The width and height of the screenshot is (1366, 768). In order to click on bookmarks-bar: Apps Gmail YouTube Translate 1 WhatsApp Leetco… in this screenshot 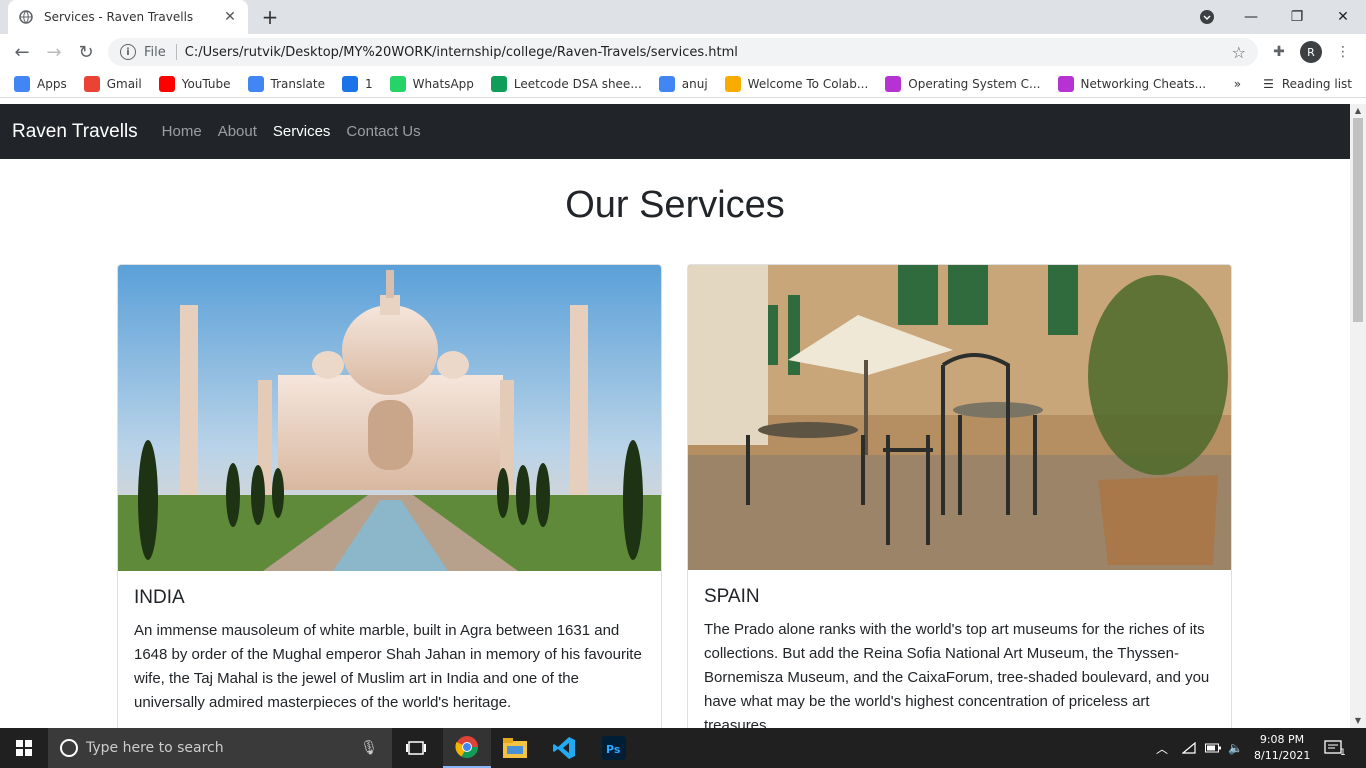, I will do `click(683, 84)`.